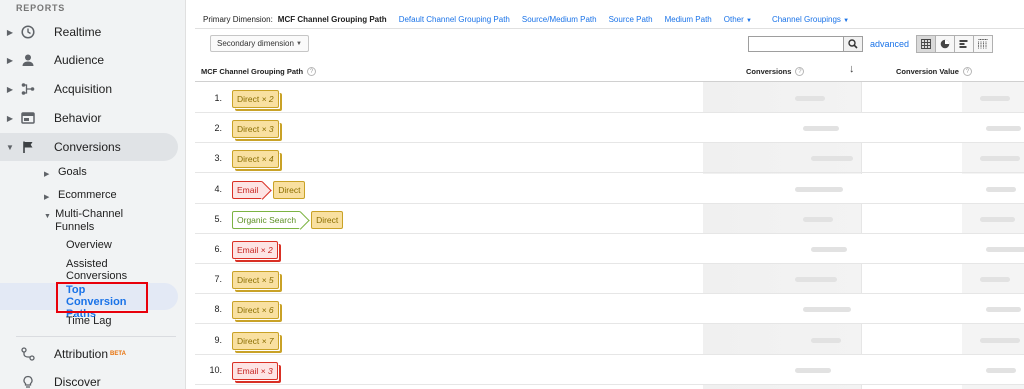  Describe the element at coordinates (852, 69) in the screenshot. I see `sort-descending-icon: ↓` at that location.